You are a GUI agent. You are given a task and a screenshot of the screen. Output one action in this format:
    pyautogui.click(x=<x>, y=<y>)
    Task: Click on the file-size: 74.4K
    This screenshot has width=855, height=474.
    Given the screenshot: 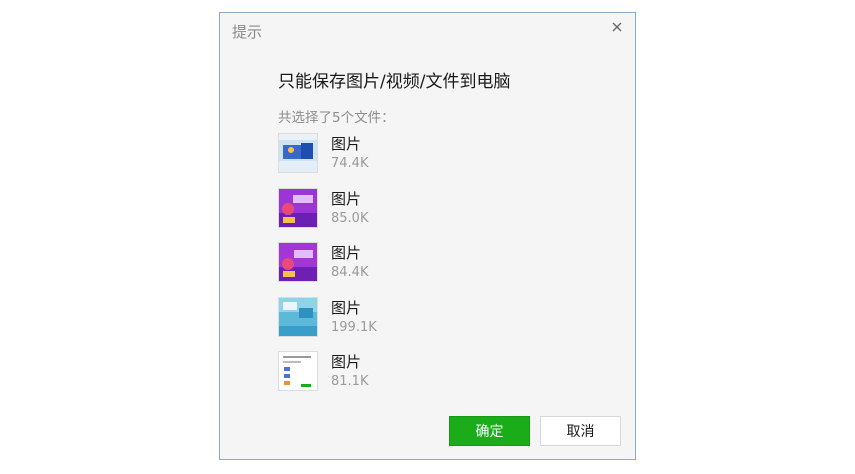 What is the action you would take?
    pyautogui.click(x=350, y=163)
    